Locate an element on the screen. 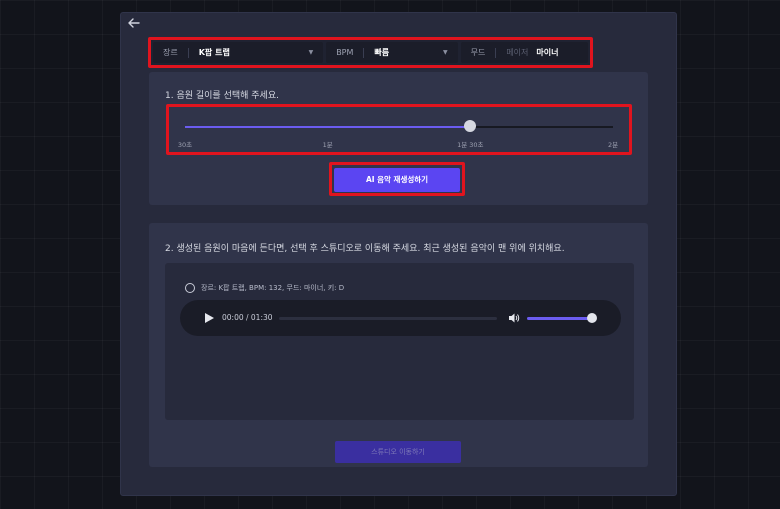  bpm-value: 빠름 is located at coordinates (382, 52).